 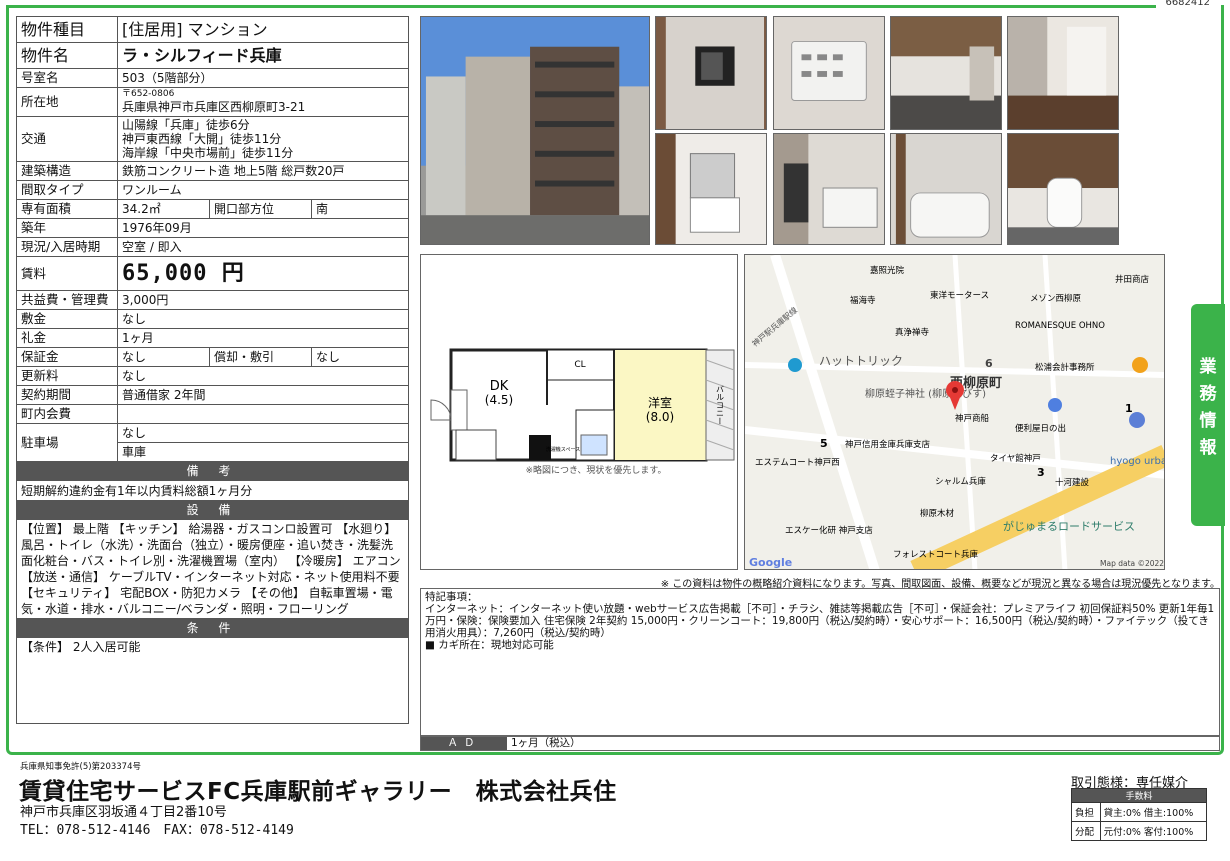 I want to click on built-value: 1976年09月, so click(x=263, y=228).